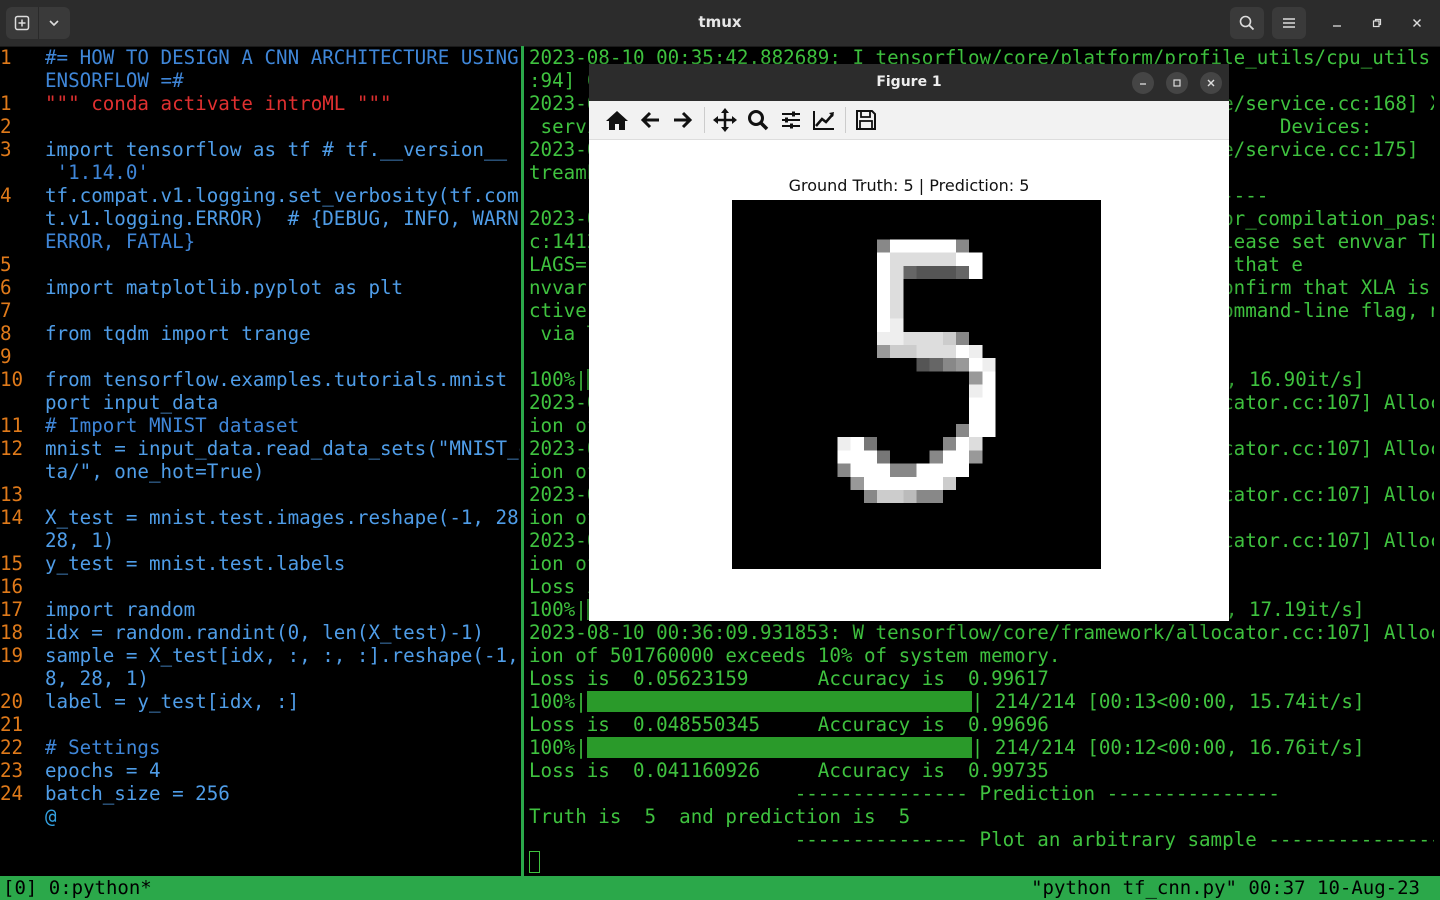  Describe the element at coordinates (6, 126) in the screenshot. I see `line-number: 2` at that location.